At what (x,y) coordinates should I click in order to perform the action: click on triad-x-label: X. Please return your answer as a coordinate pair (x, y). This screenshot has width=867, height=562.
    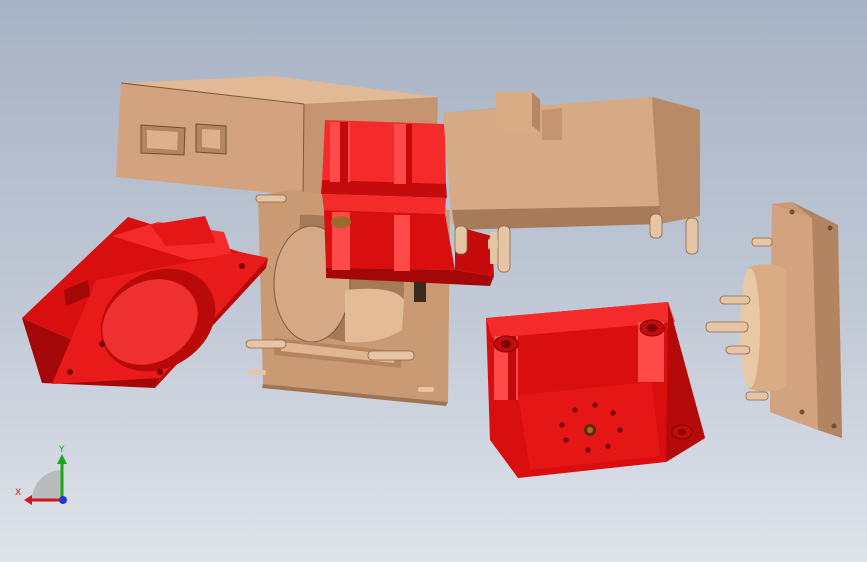
    Looking at the image, I should click on (18, 493).